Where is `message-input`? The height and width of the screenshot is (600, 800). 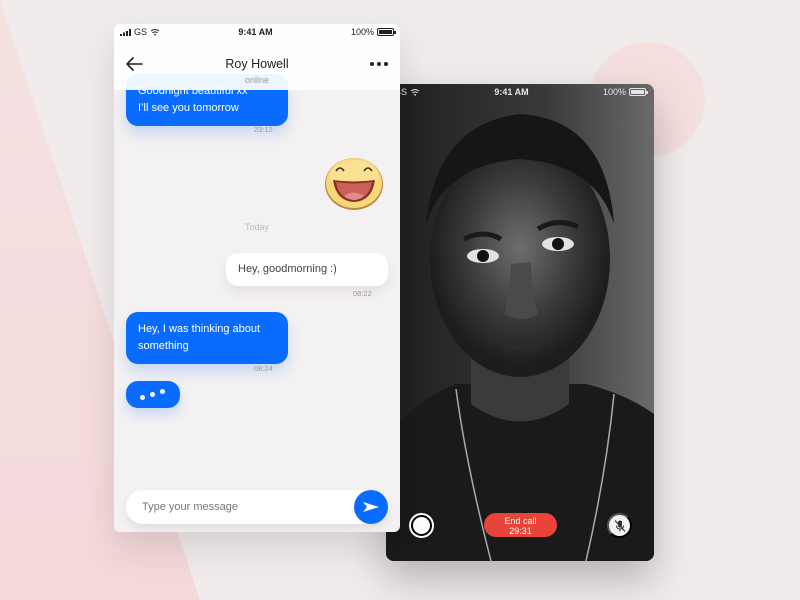
message-input is located at coordinates (242, 507).